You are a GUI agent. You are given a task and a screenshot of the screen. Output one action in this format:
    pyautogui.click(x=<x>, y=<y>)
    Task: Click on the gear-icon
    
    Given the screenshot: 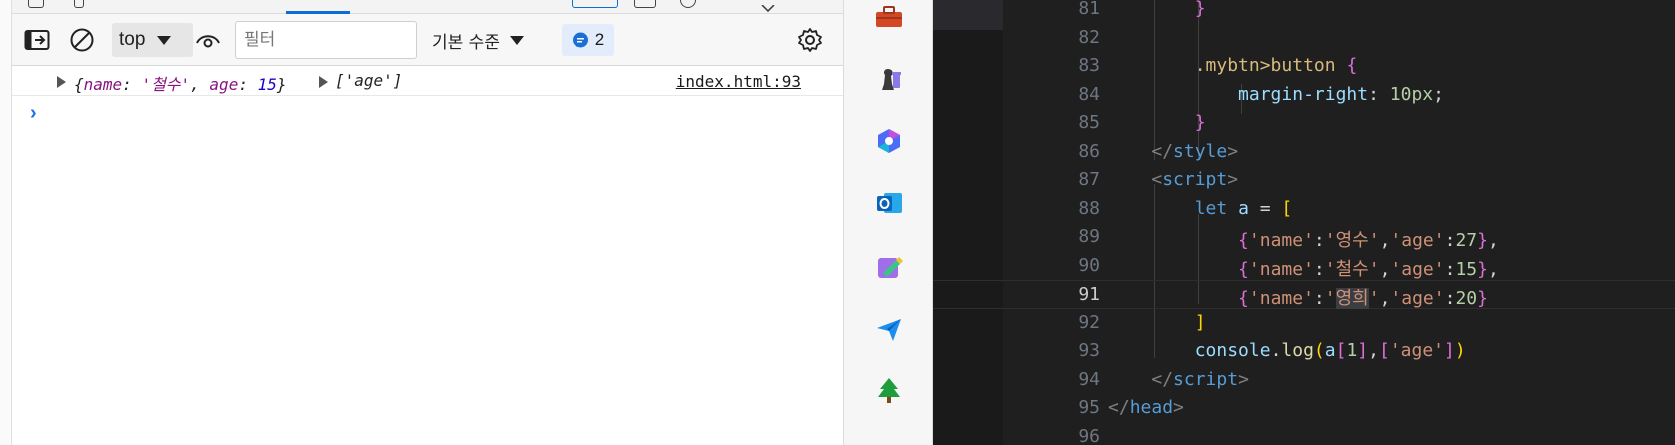 What is the action you would take?
    pyautogui.click(x=810, y=40)
    